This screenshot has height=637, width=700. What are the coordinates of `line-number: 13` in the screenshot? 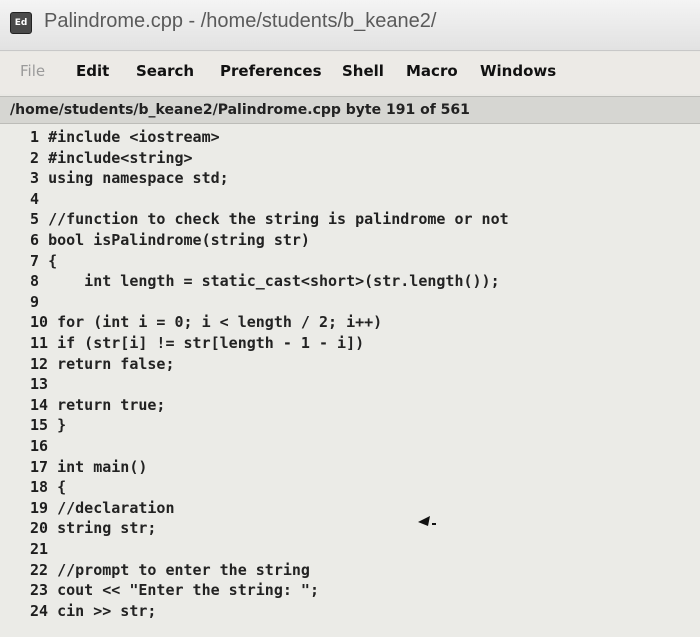 It's located at (39, 384).